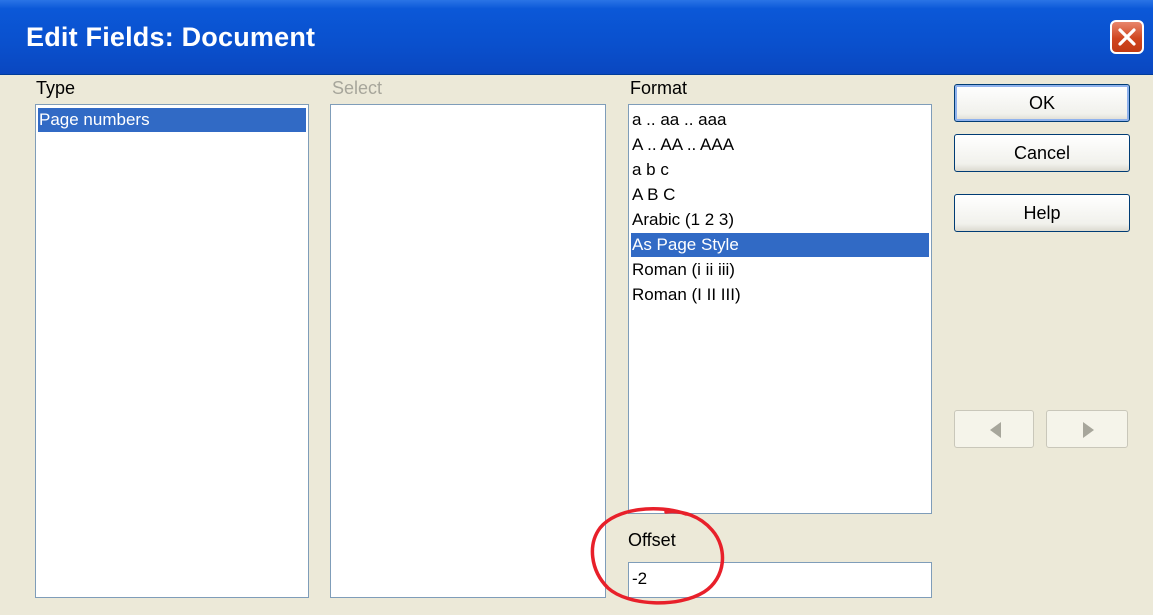  Describe the element at coordinates (780, 580) in the screenshot. I see `offset-input: -2` at that location.